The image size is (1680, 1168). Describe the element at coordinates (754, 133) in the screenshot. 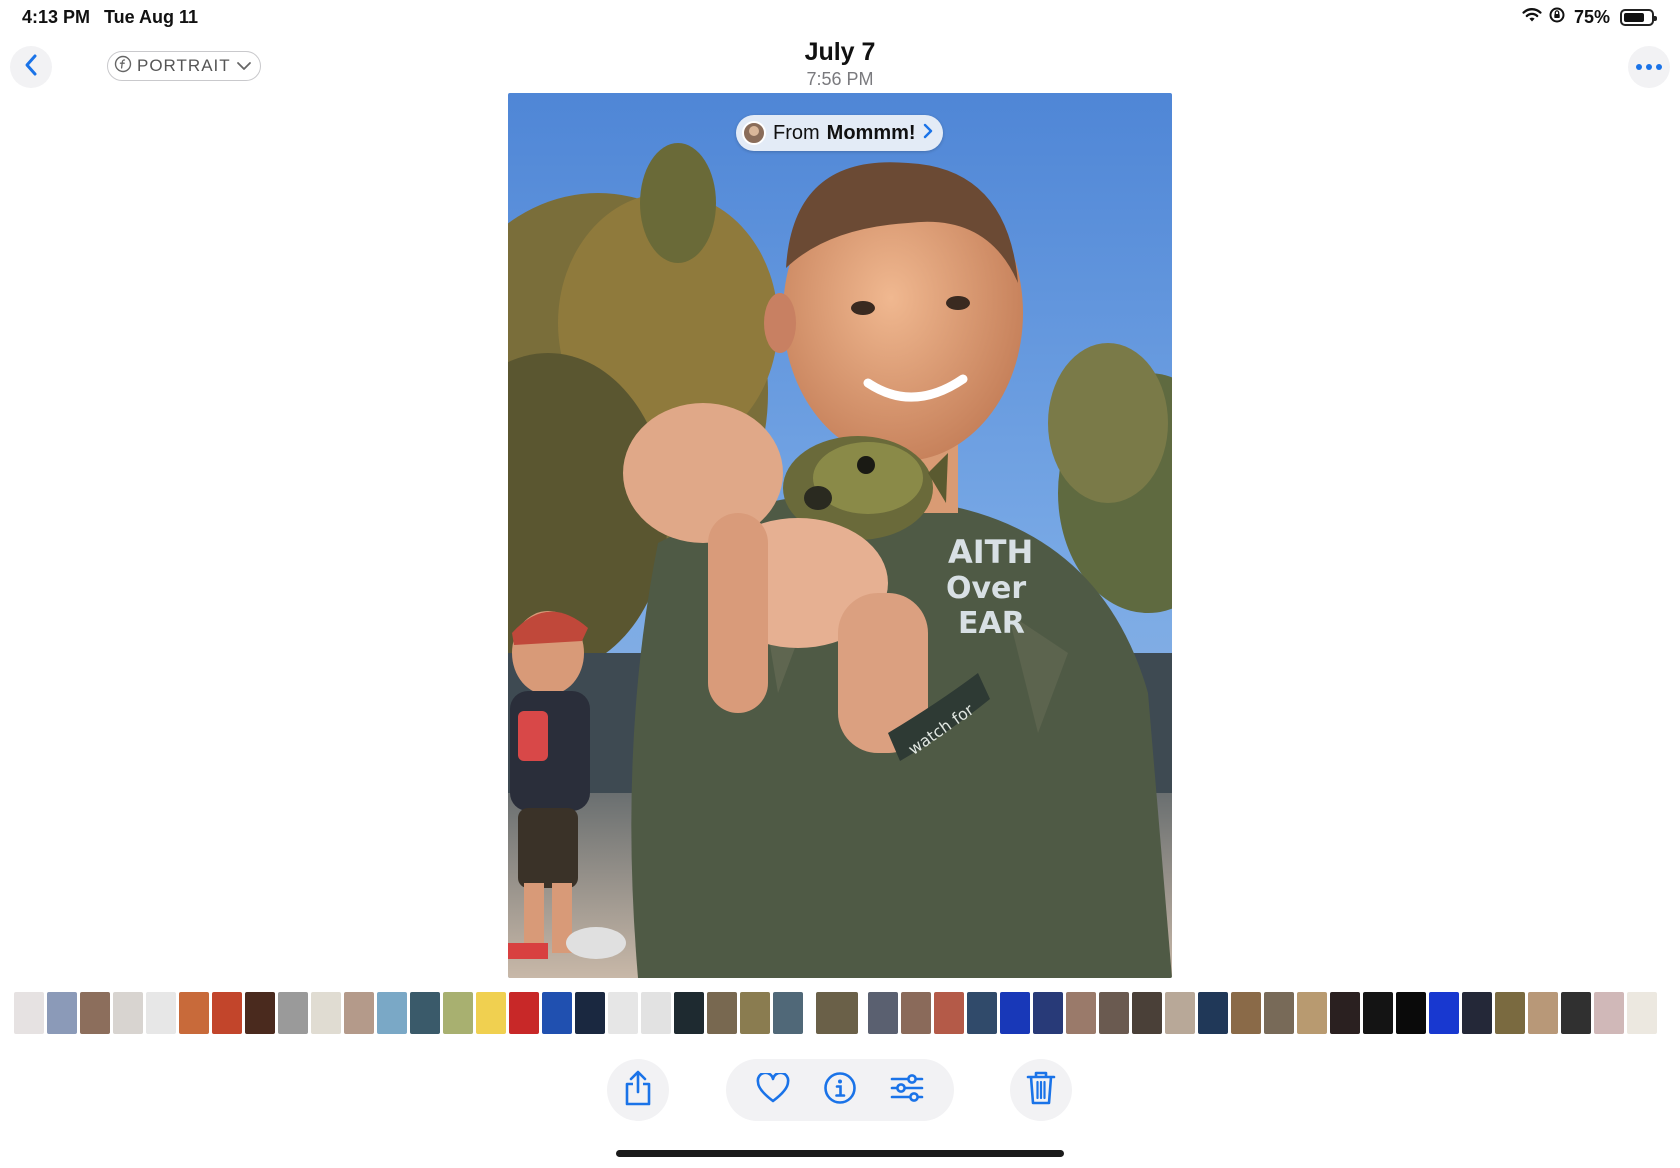

I see `avatar` at that location.